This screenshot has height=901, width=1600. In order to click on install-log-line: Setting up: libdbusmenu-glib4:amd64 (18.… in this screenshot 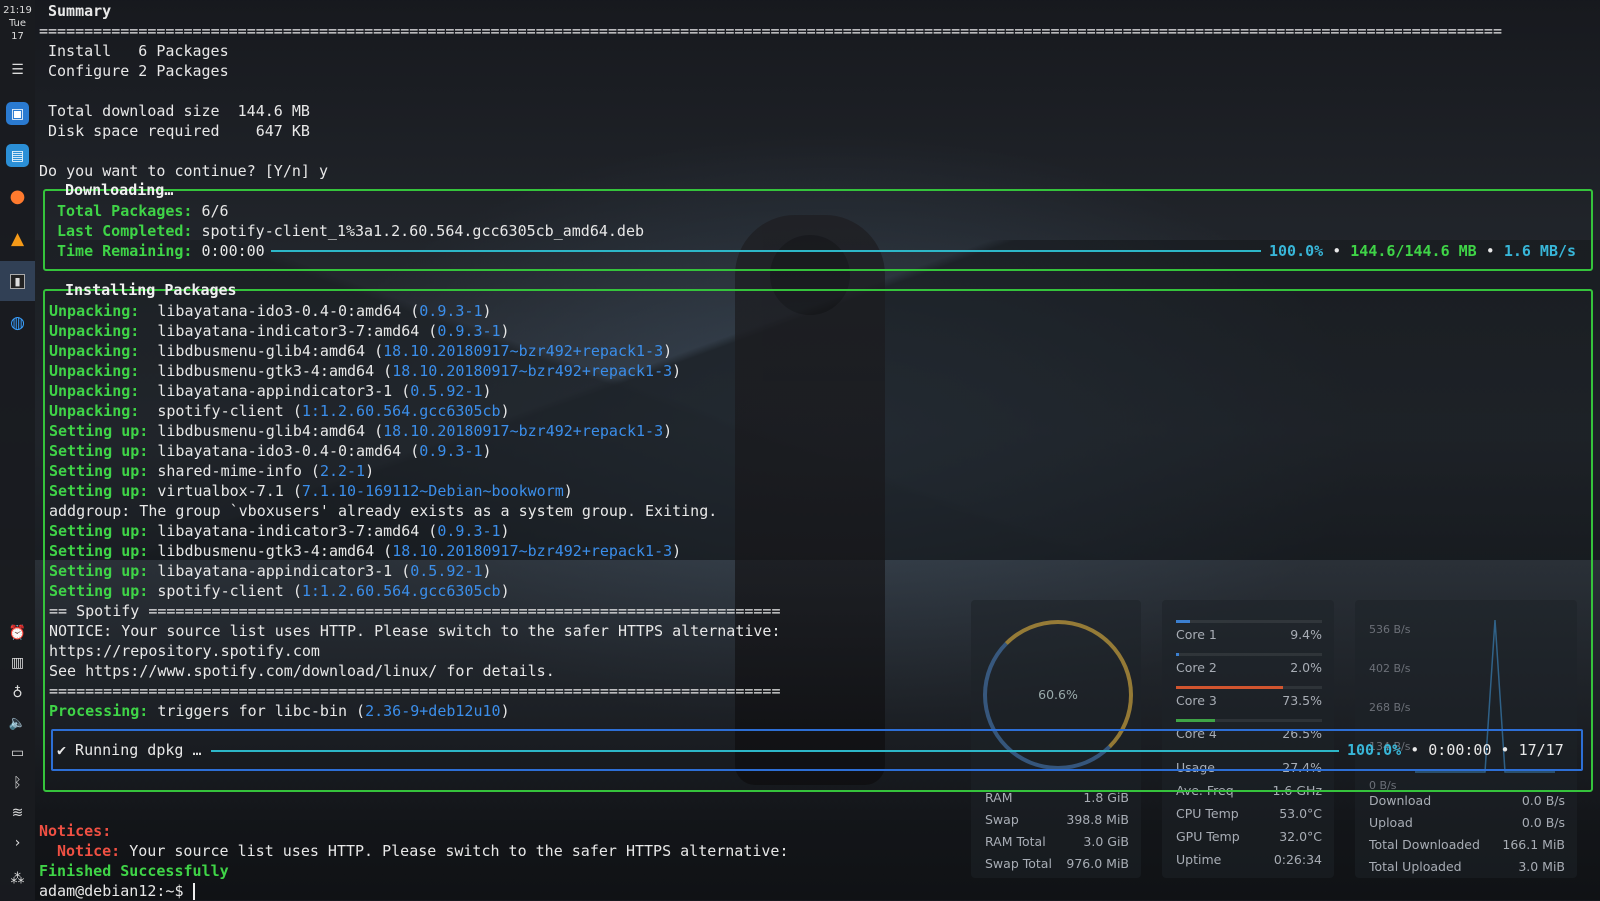, I will do `click(360, 431)`.